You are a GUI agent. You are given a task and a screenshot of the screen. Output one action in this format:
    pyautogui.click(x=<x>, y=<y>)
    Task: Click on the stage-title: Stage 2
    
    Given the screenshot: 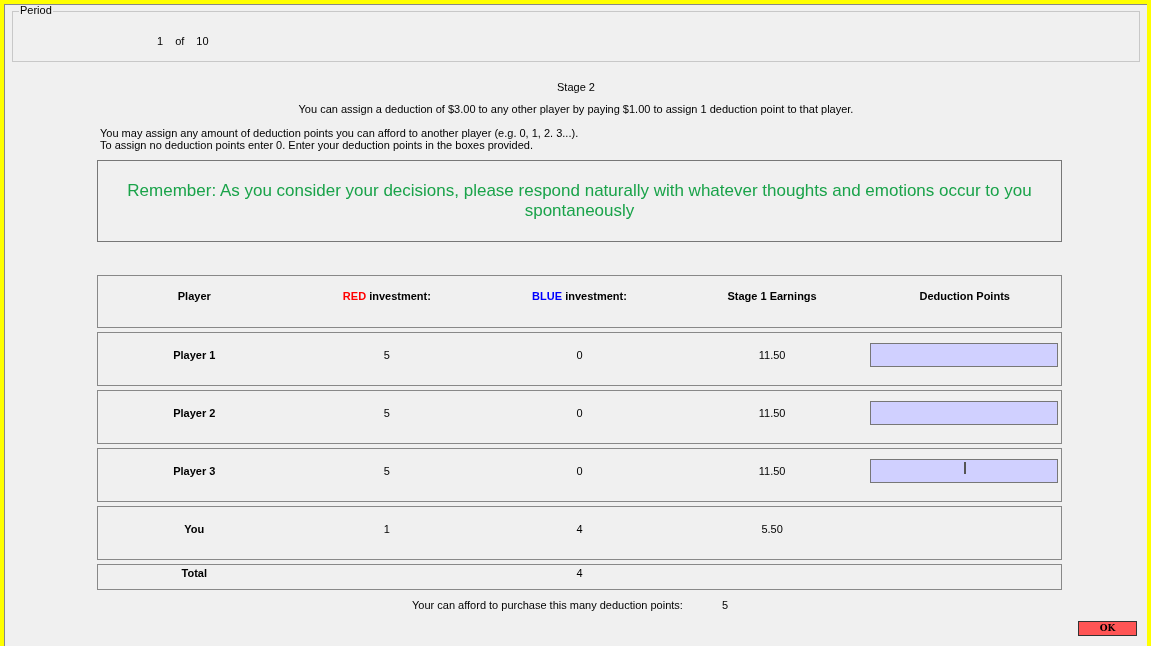 What is the action you would take?
    pyautogui.click(x=576, y=87)
    